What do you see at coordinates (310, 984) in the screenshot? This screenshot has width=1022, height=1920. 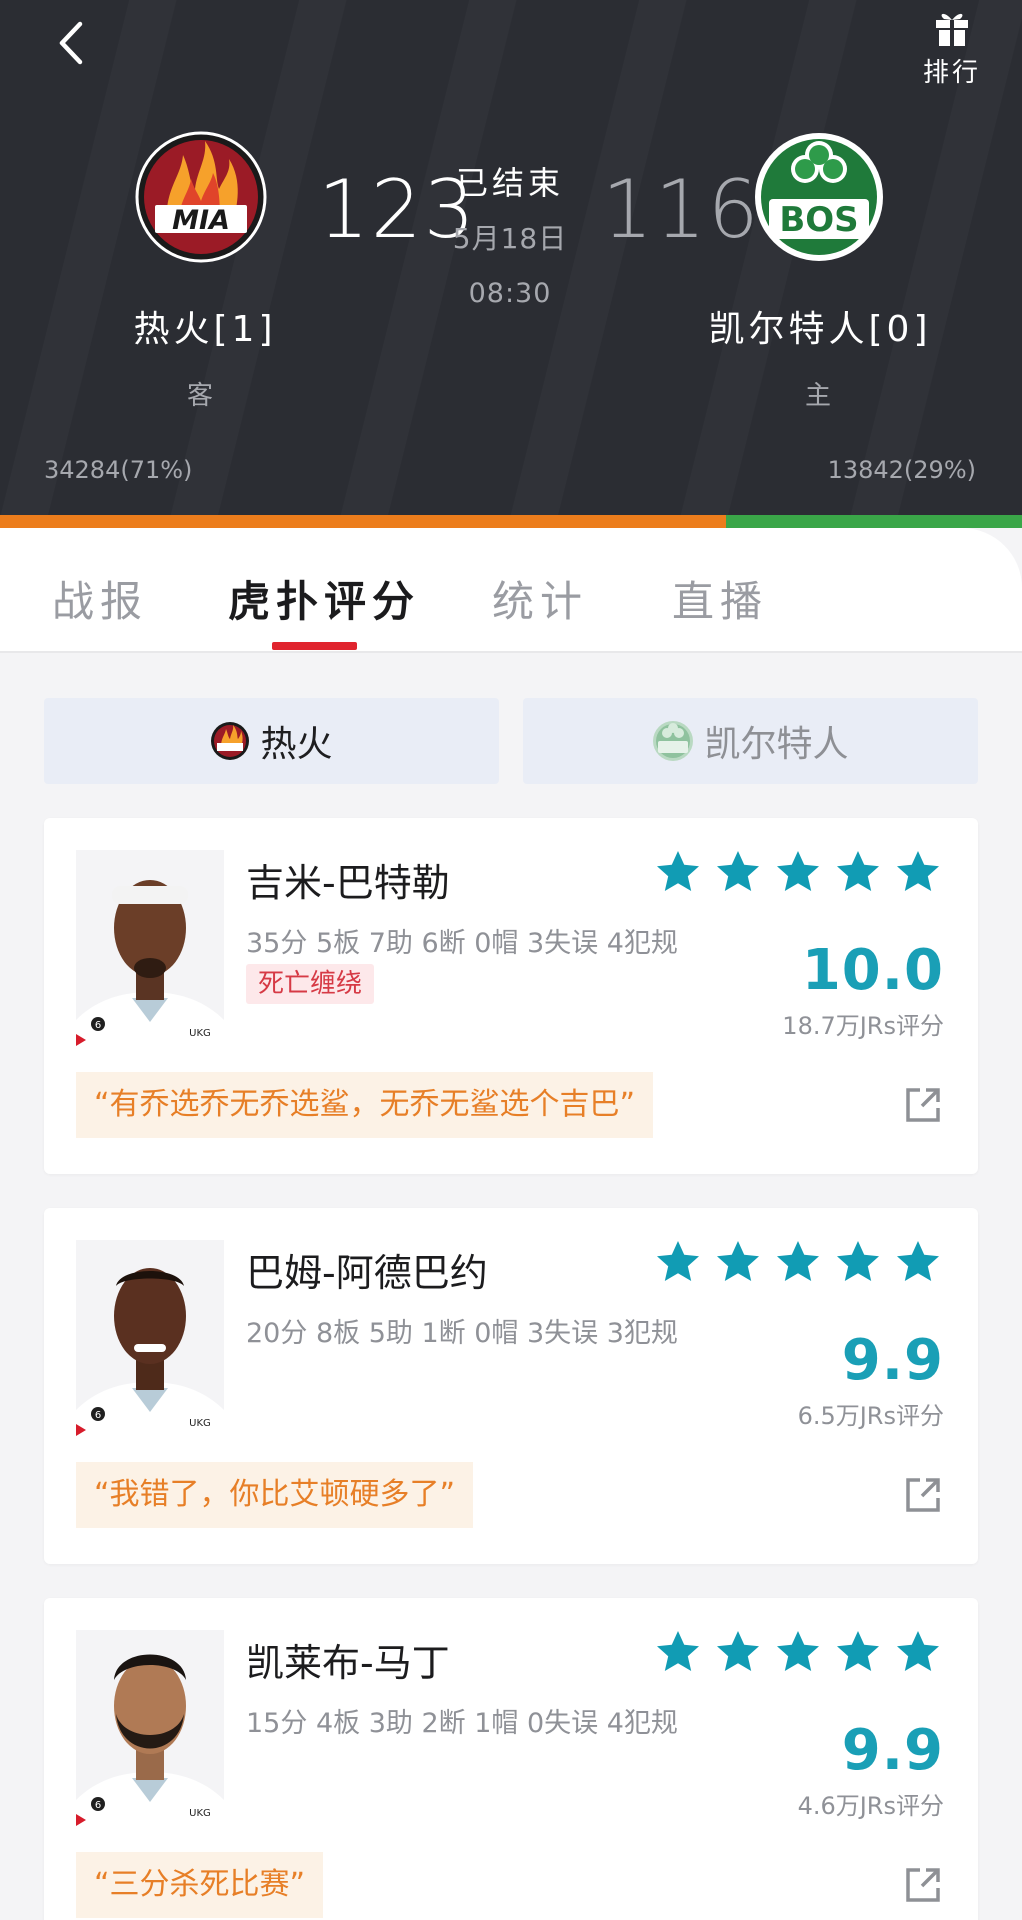 I see `player-tag: 死亡缠绕` at bounding box center [310, 984].